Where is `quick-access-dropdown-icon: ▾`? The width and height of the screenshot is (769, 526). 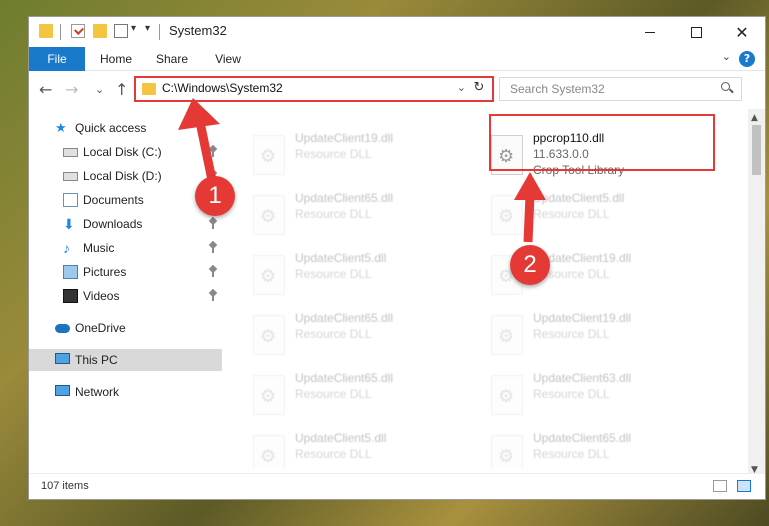 quick-access-dropdown-icon: ▾ is located at coordinates (147, 28).